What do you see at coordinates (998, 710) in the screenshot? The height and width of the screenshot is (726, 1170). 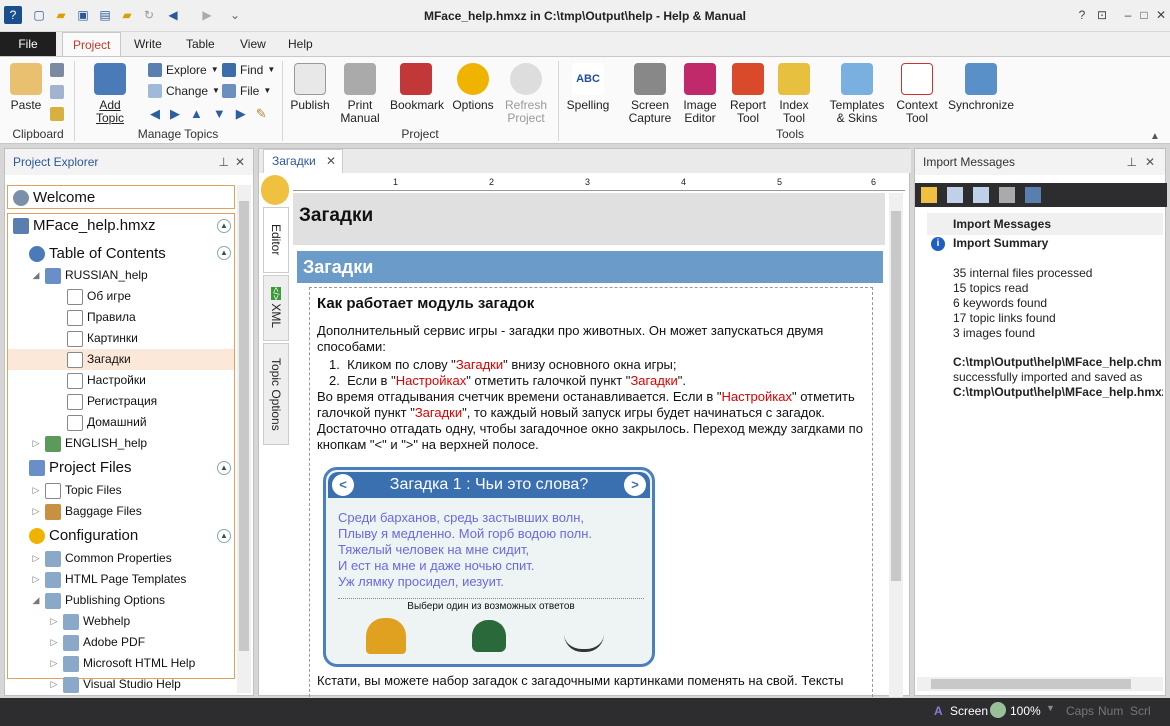 I see `zoom-icon` at bounding box center [998, 710].